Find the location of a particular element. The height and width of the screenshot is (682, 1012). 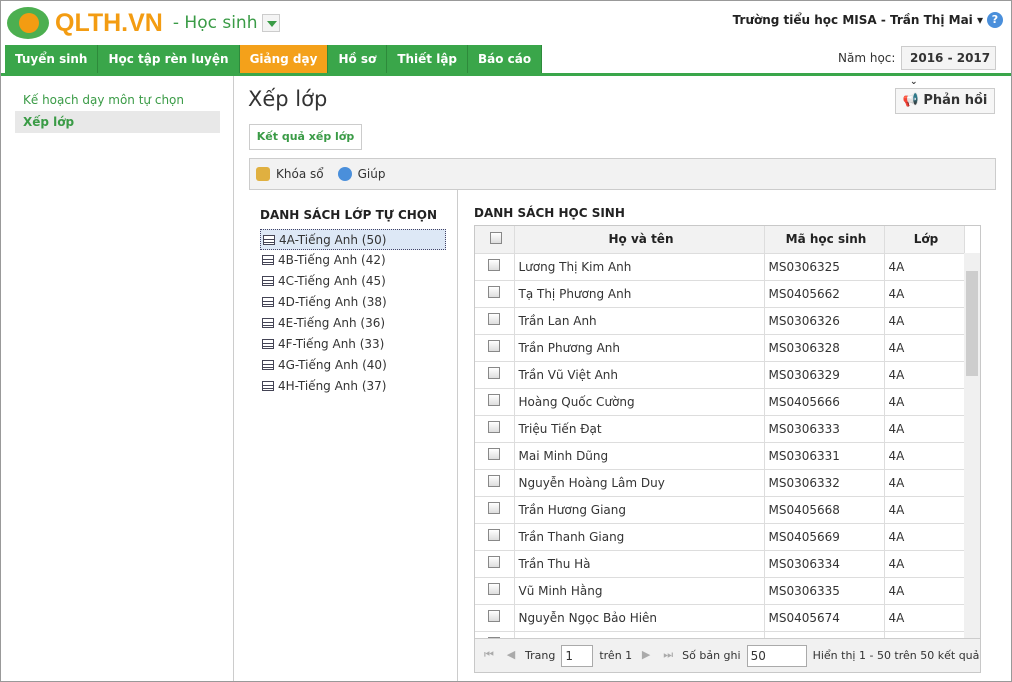

table-row: Mai Minh Dũng MS0306331 4A is located at coordinates (720, 456).